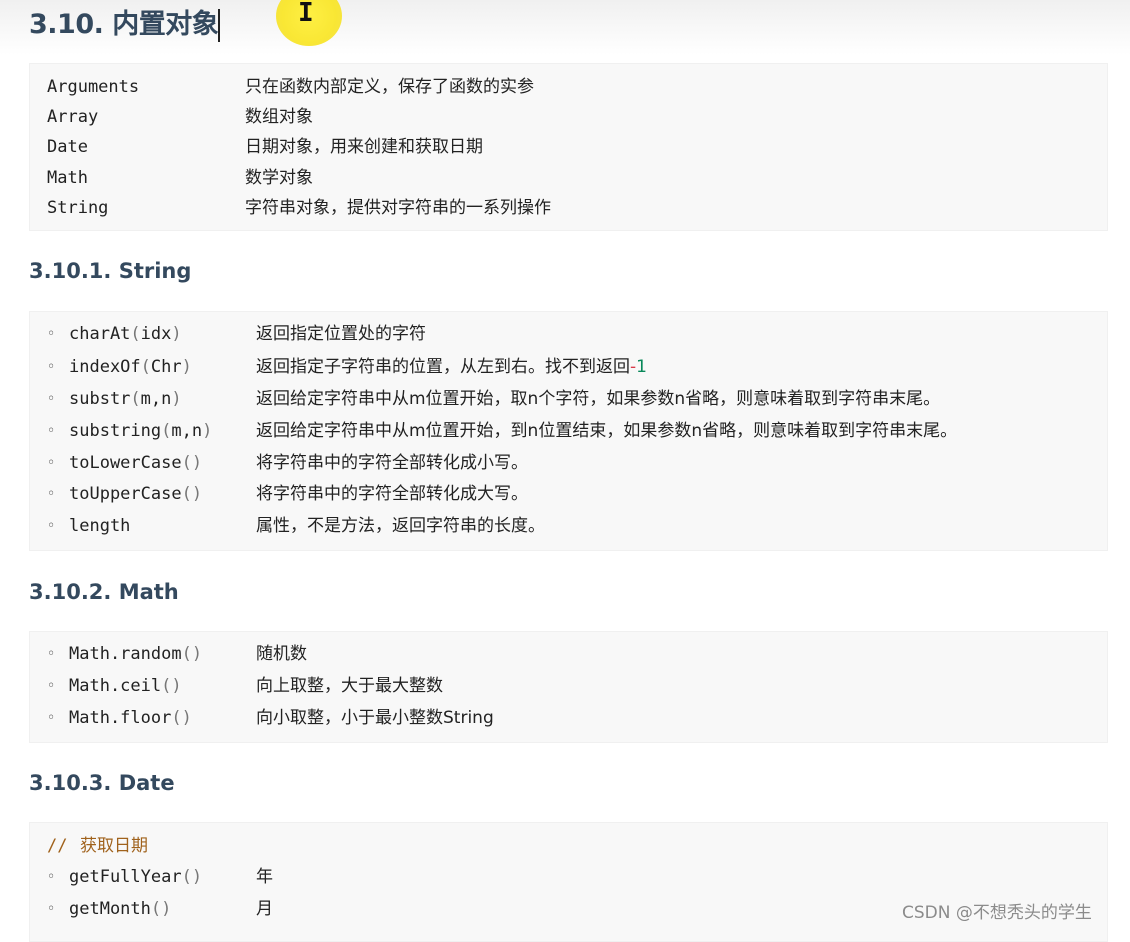 This screenshot has height=942, width=1130. I want to click on method-desc: 随机数, so click(281, 654).